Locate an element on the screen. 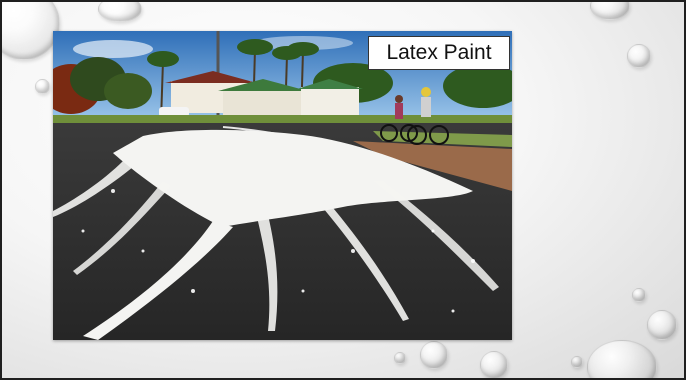 The image size is (686, 380). slide-title: Latex Paint is located at coordinates (439, 53).